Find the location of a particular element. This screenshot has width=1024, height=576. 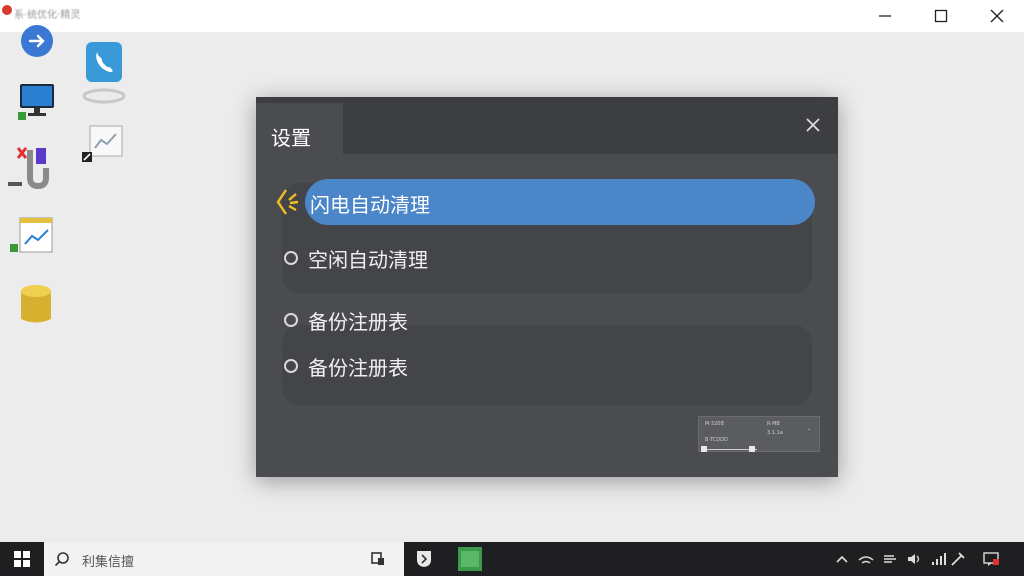

dialog-close-button is located at coordinates (814, 126).